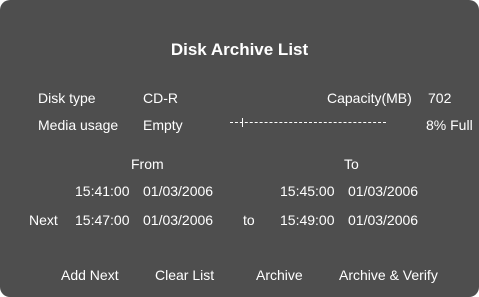 This screenshot has width=479, height=297. What do you see at coordinates (388, 275) in the screenshot?
I see `archive-verify-button: Archive & Verify` at bounding box center [388, 275].